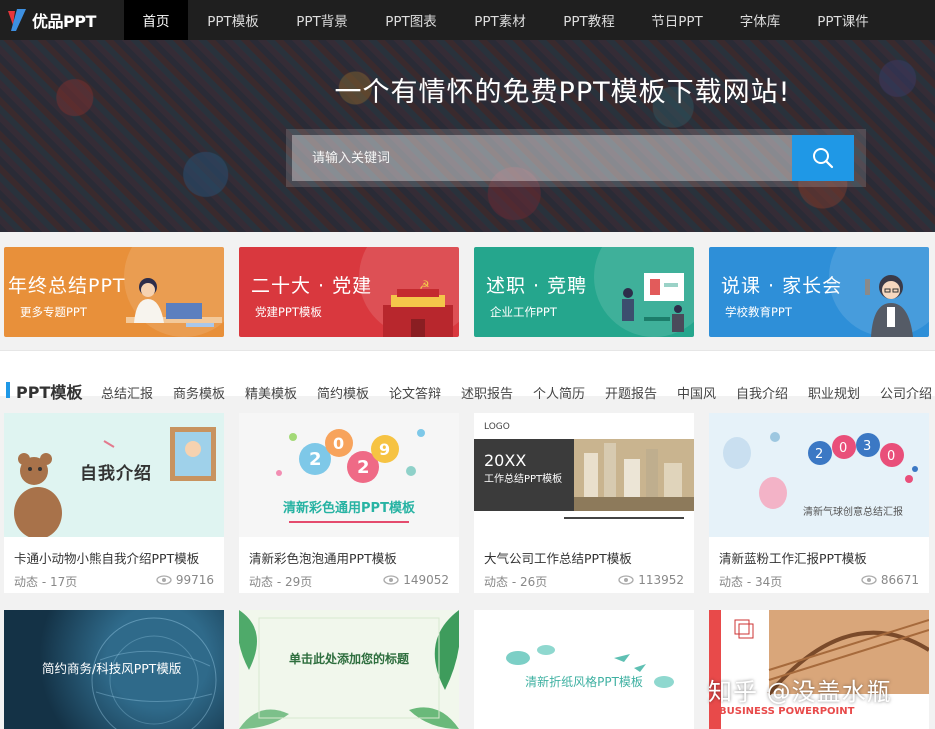 This screenshot has height=729, width=935. I want to click on card-views: 149052, so click(416, 580).